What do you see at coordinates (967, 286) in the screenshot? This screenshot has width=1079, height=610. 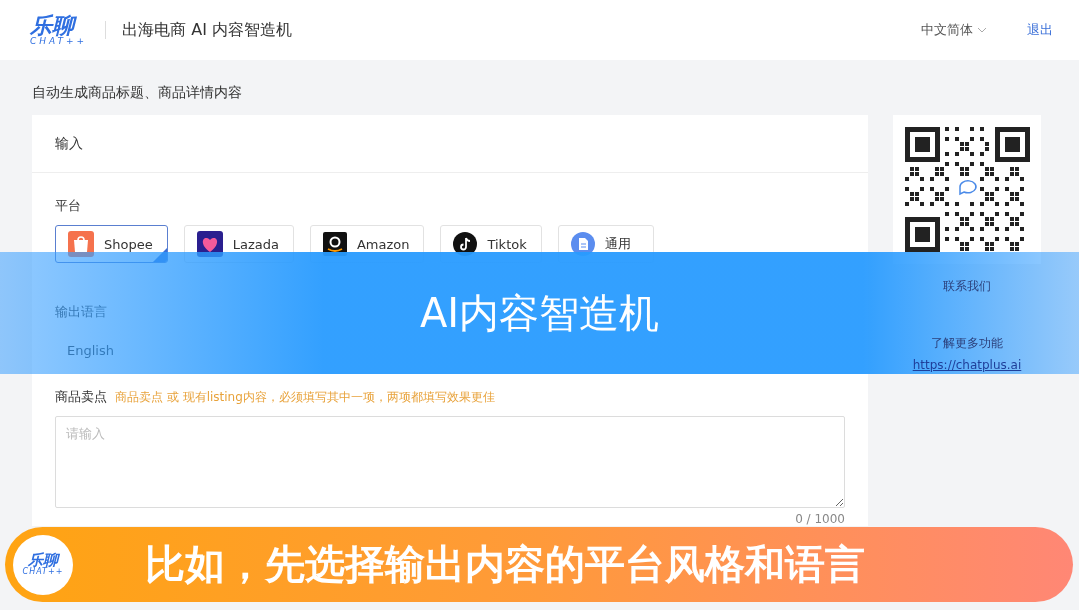 I see `contact-text: 联系我们` at bounding box center [967, 286].